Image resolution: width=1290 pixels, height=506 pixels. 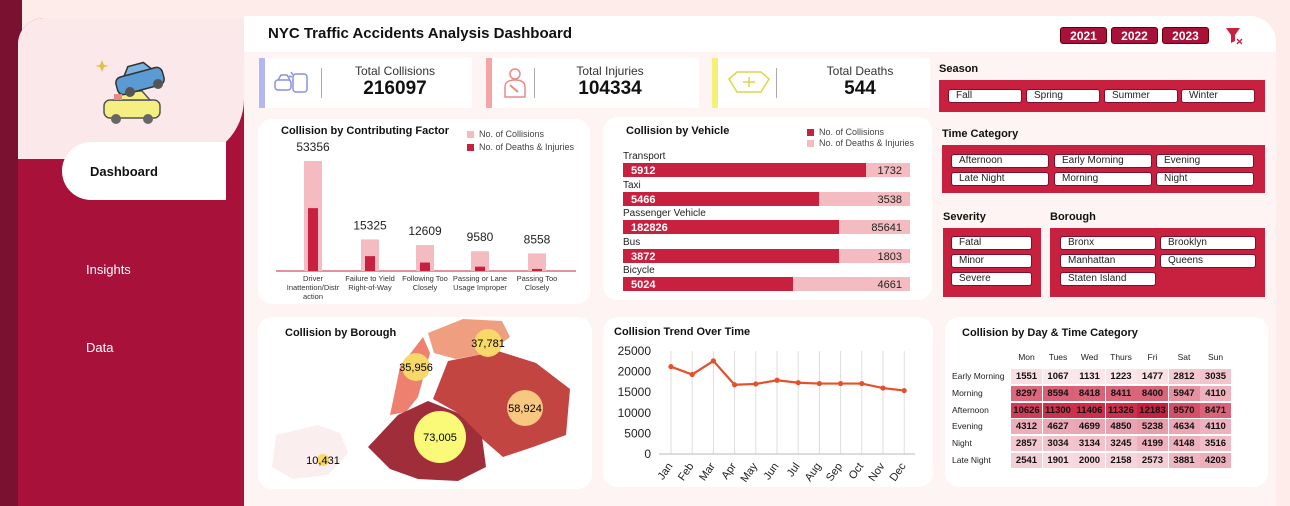 What do you see at coordinates (1215, 410) in the screenshot?
I see `heatmap-cell: 8471` at bounding box center [1215, 410].